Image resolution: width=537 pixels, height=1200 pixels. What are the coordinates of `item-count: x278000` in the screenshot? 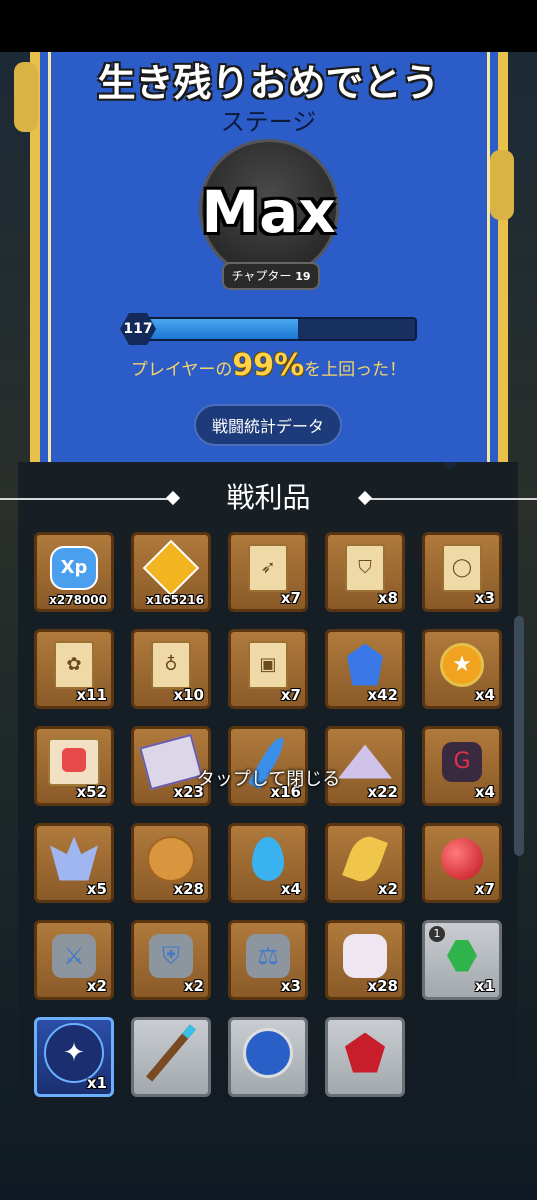 It's located at (78, 600).